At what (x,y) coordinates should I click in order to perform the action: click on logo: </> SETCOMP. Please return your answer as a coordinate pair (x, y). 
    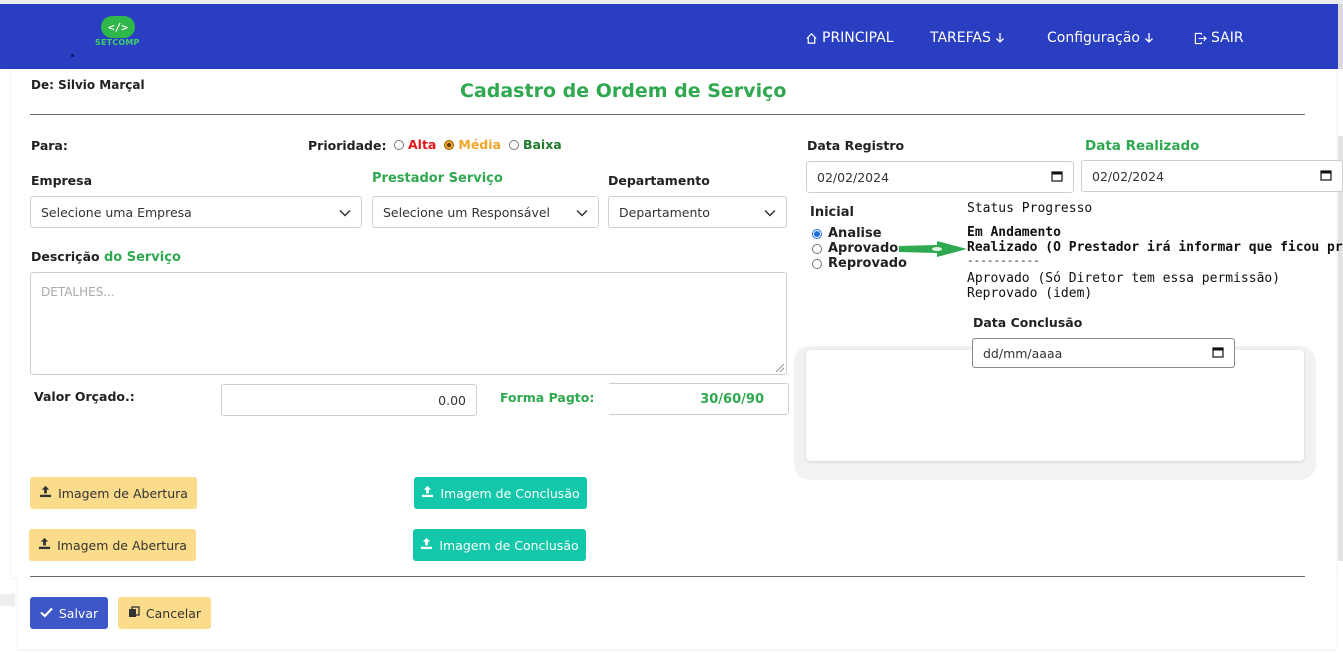
    Looking at the image, I should click on (117, 36).